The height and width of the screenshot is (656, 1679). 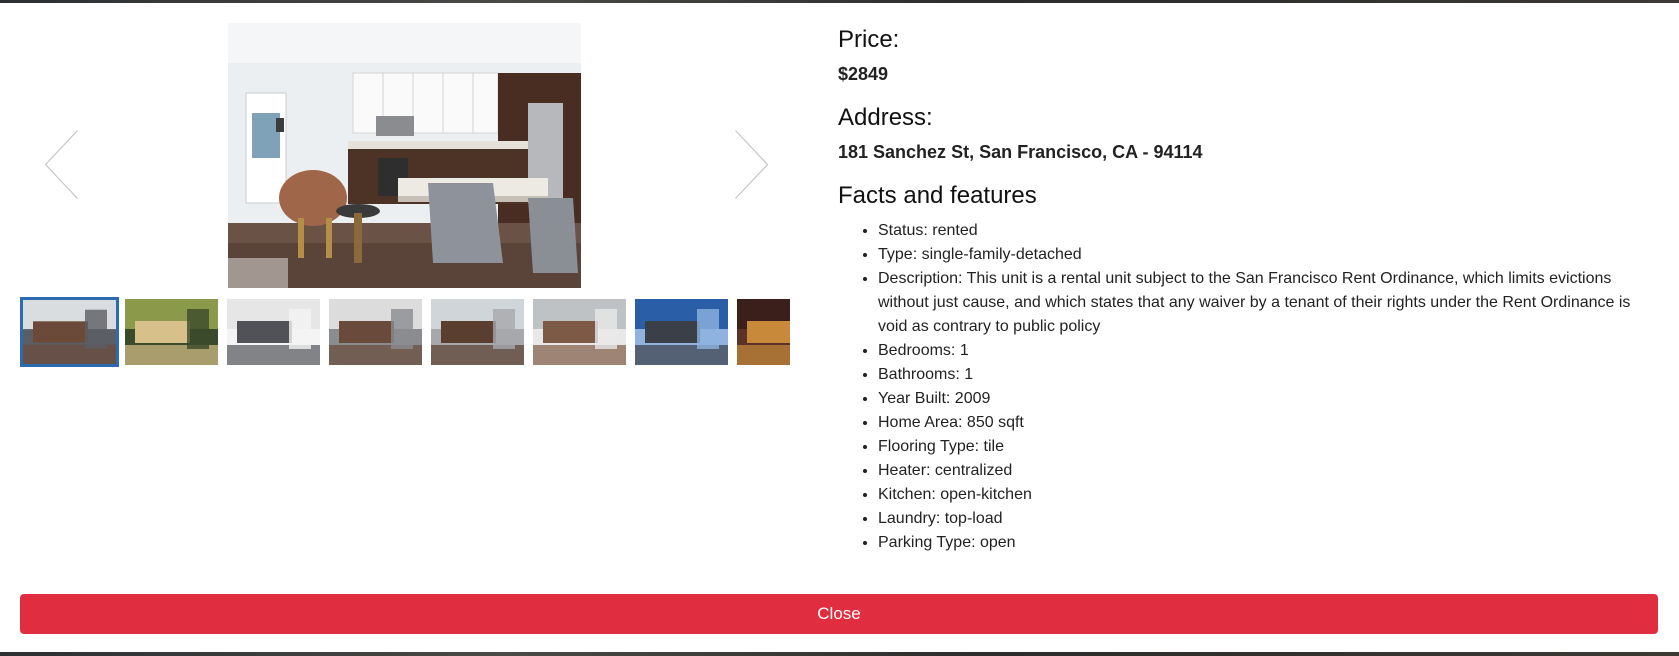 I want to click on fact-bathrooms: Bathrooms: 1, so click(x=1258, y=375).